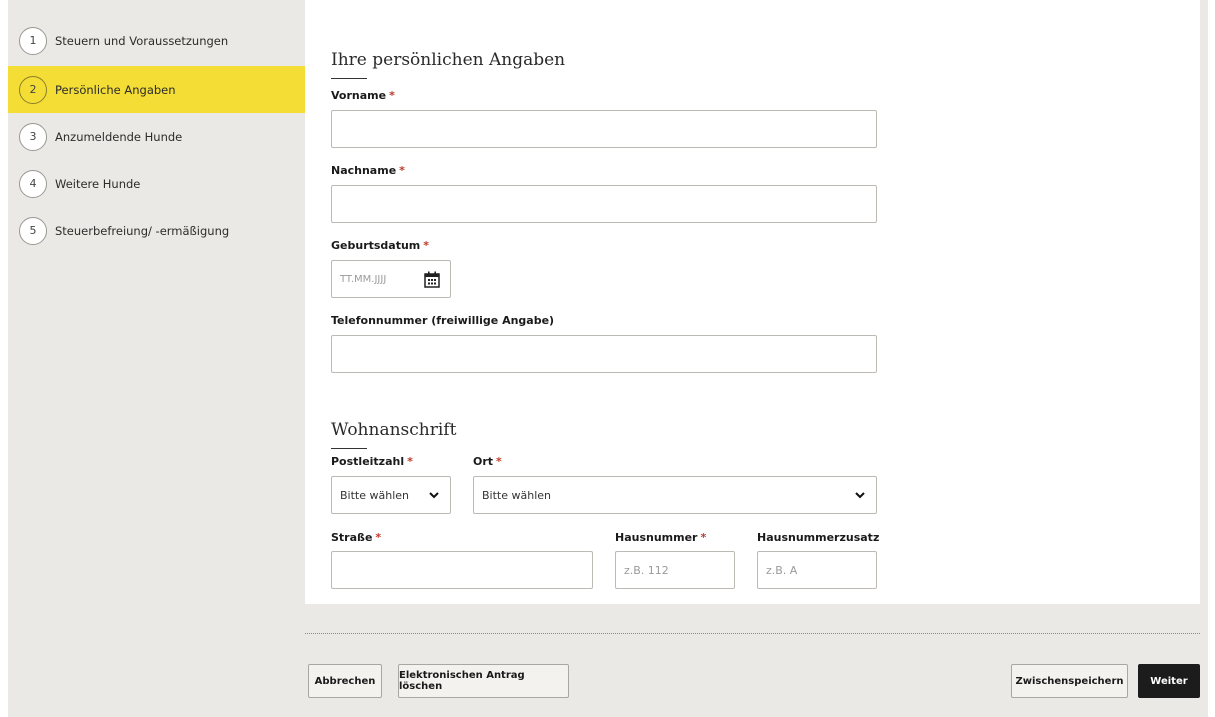  I want to click on step-label: Persönliche Angaben, so click(115, 89).